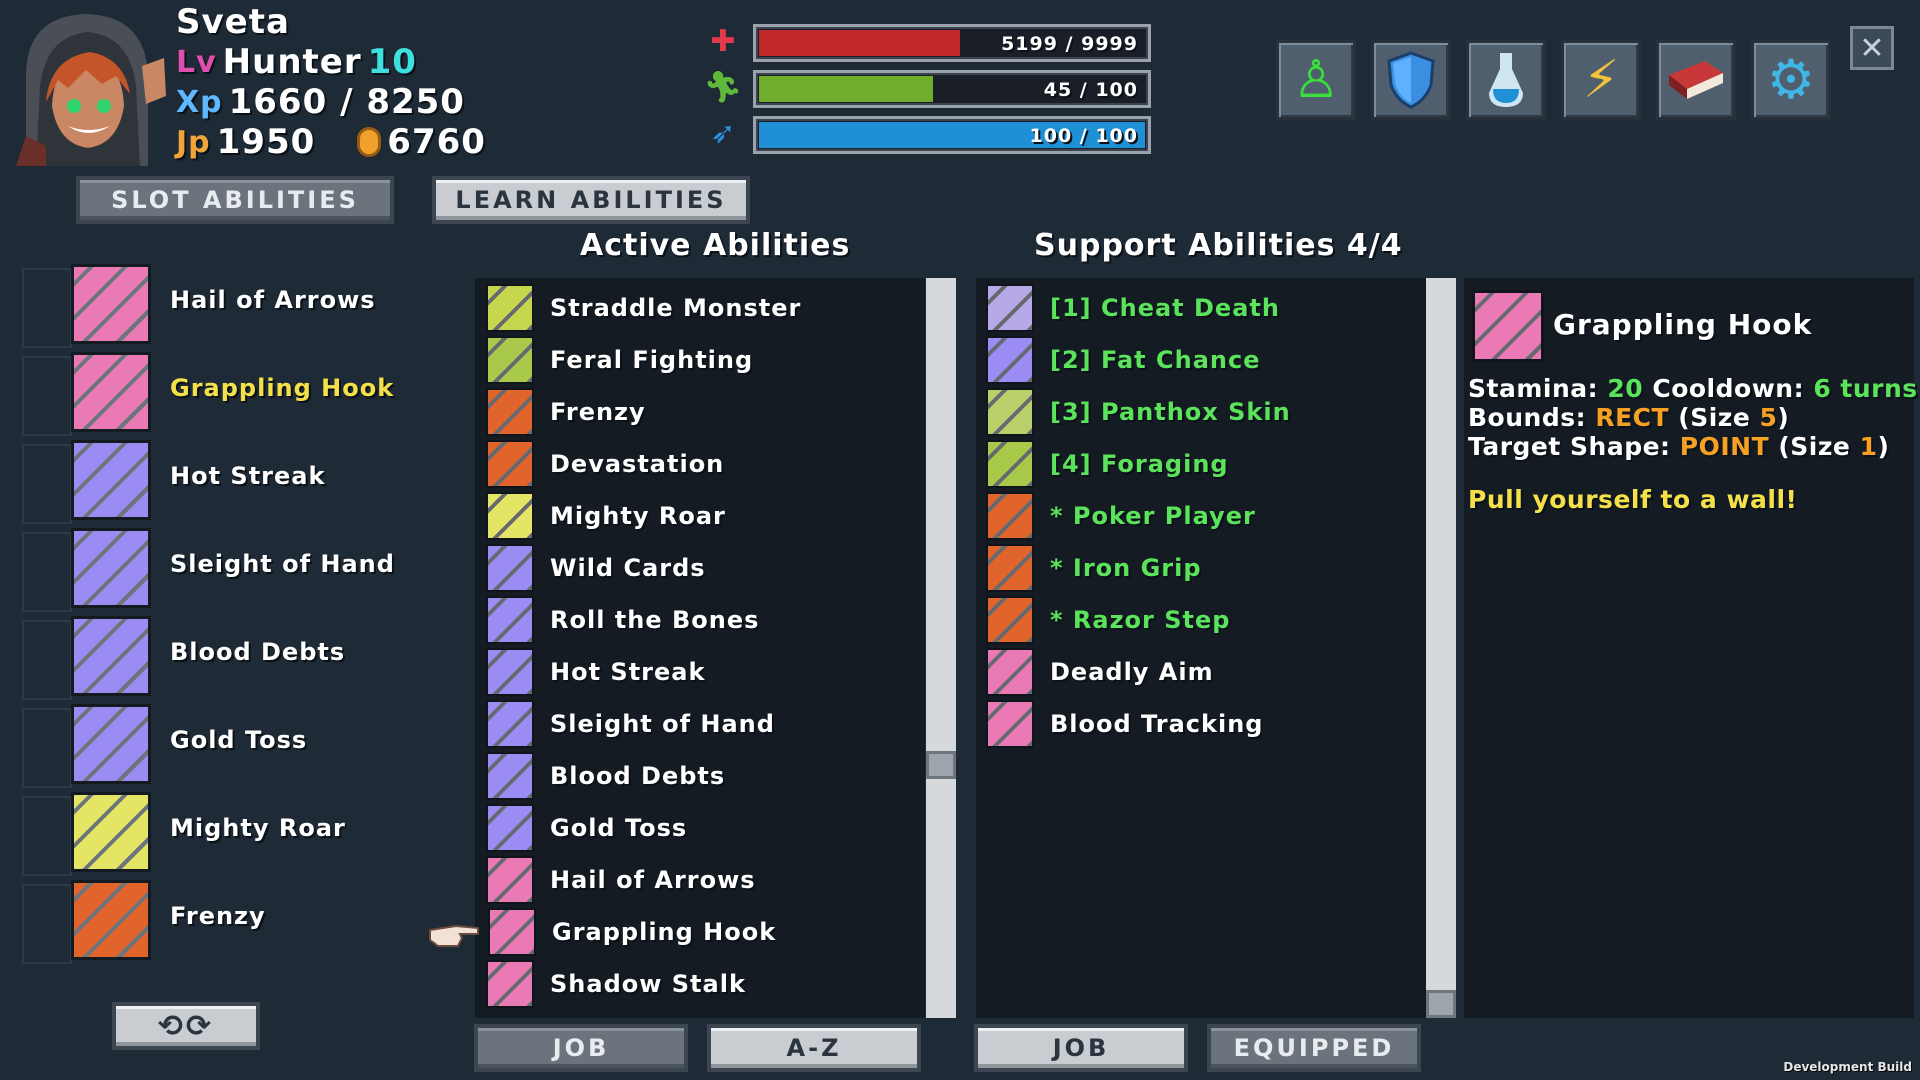 Image resolution: width=1920 pixels, height=1080 pixels. I want to click on support-sort-job-button: JOB, so click(1081, 1048).